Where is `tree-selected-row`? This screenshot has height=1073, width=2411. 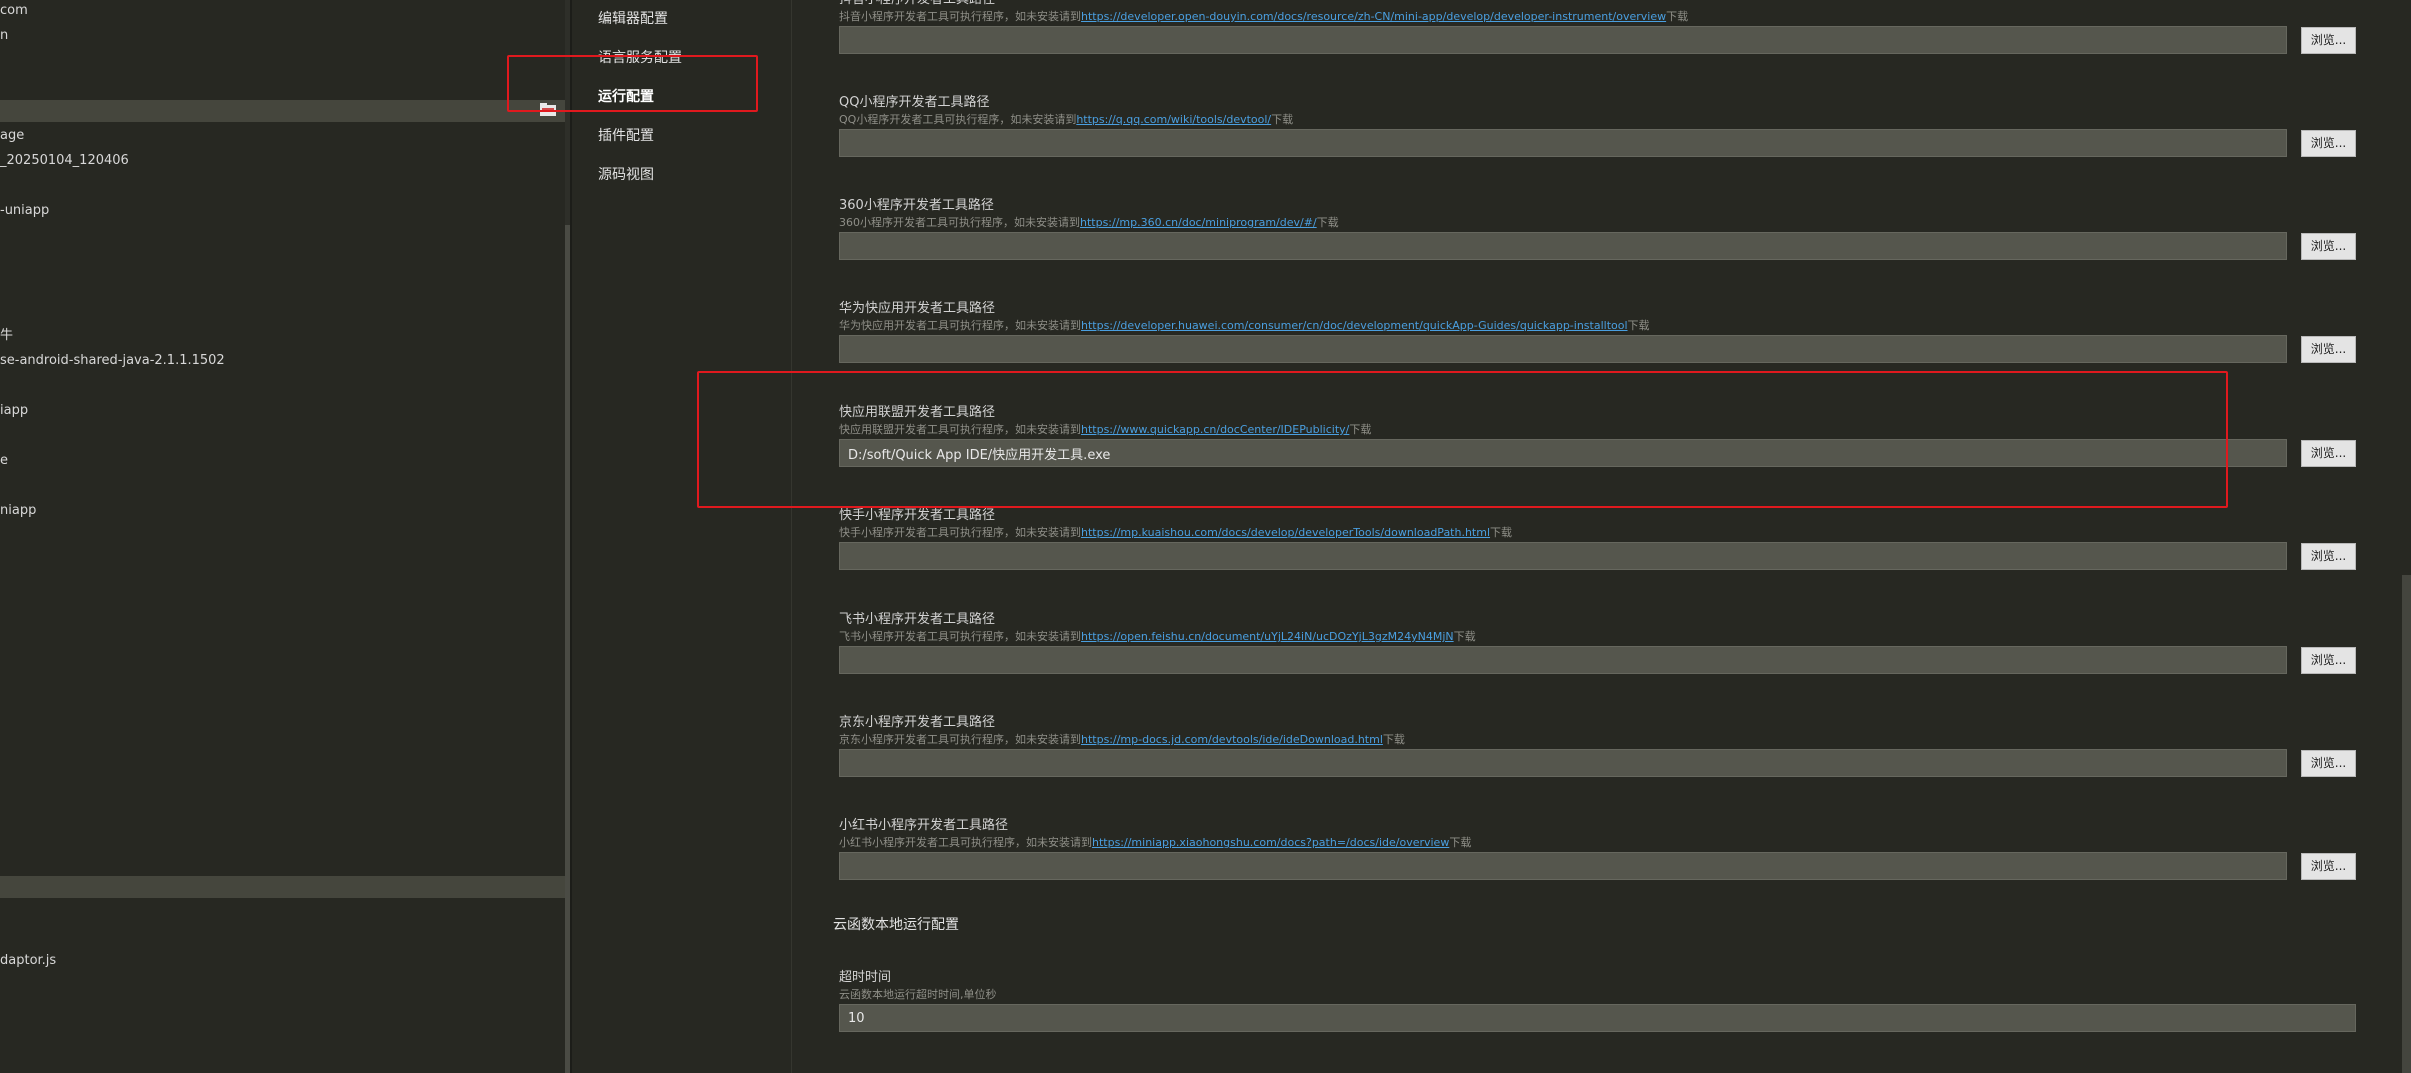
tree-selected-row is located at coordinates (282, 111).